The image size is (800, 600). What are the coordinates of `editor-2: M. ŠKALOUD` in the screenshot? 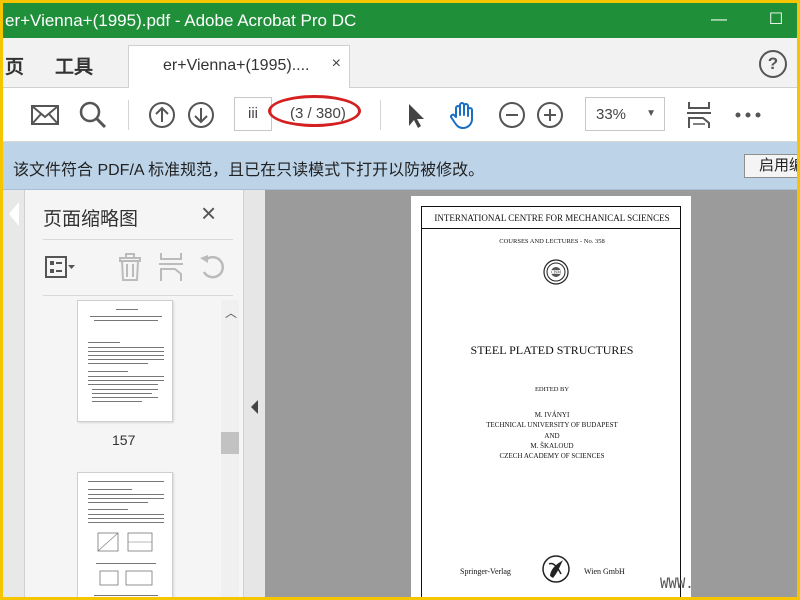 It's located at (552, 446).